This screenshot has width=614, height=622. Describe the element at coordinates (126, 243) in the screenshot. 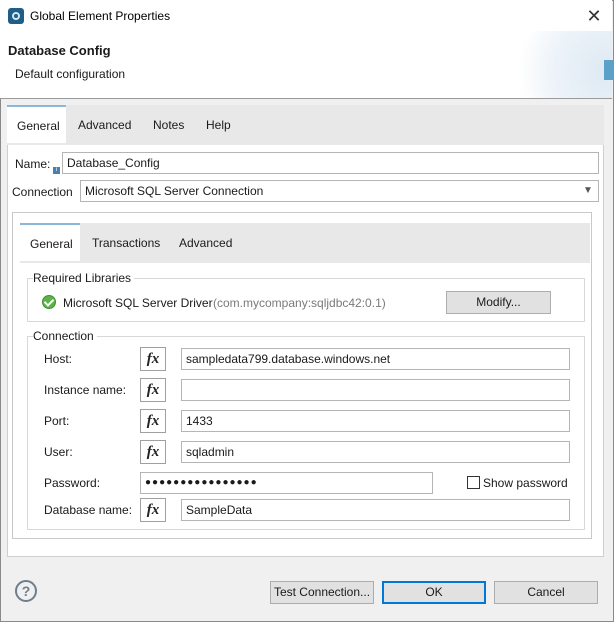

I see `inner-tab-transactions: Transactions` at that location.